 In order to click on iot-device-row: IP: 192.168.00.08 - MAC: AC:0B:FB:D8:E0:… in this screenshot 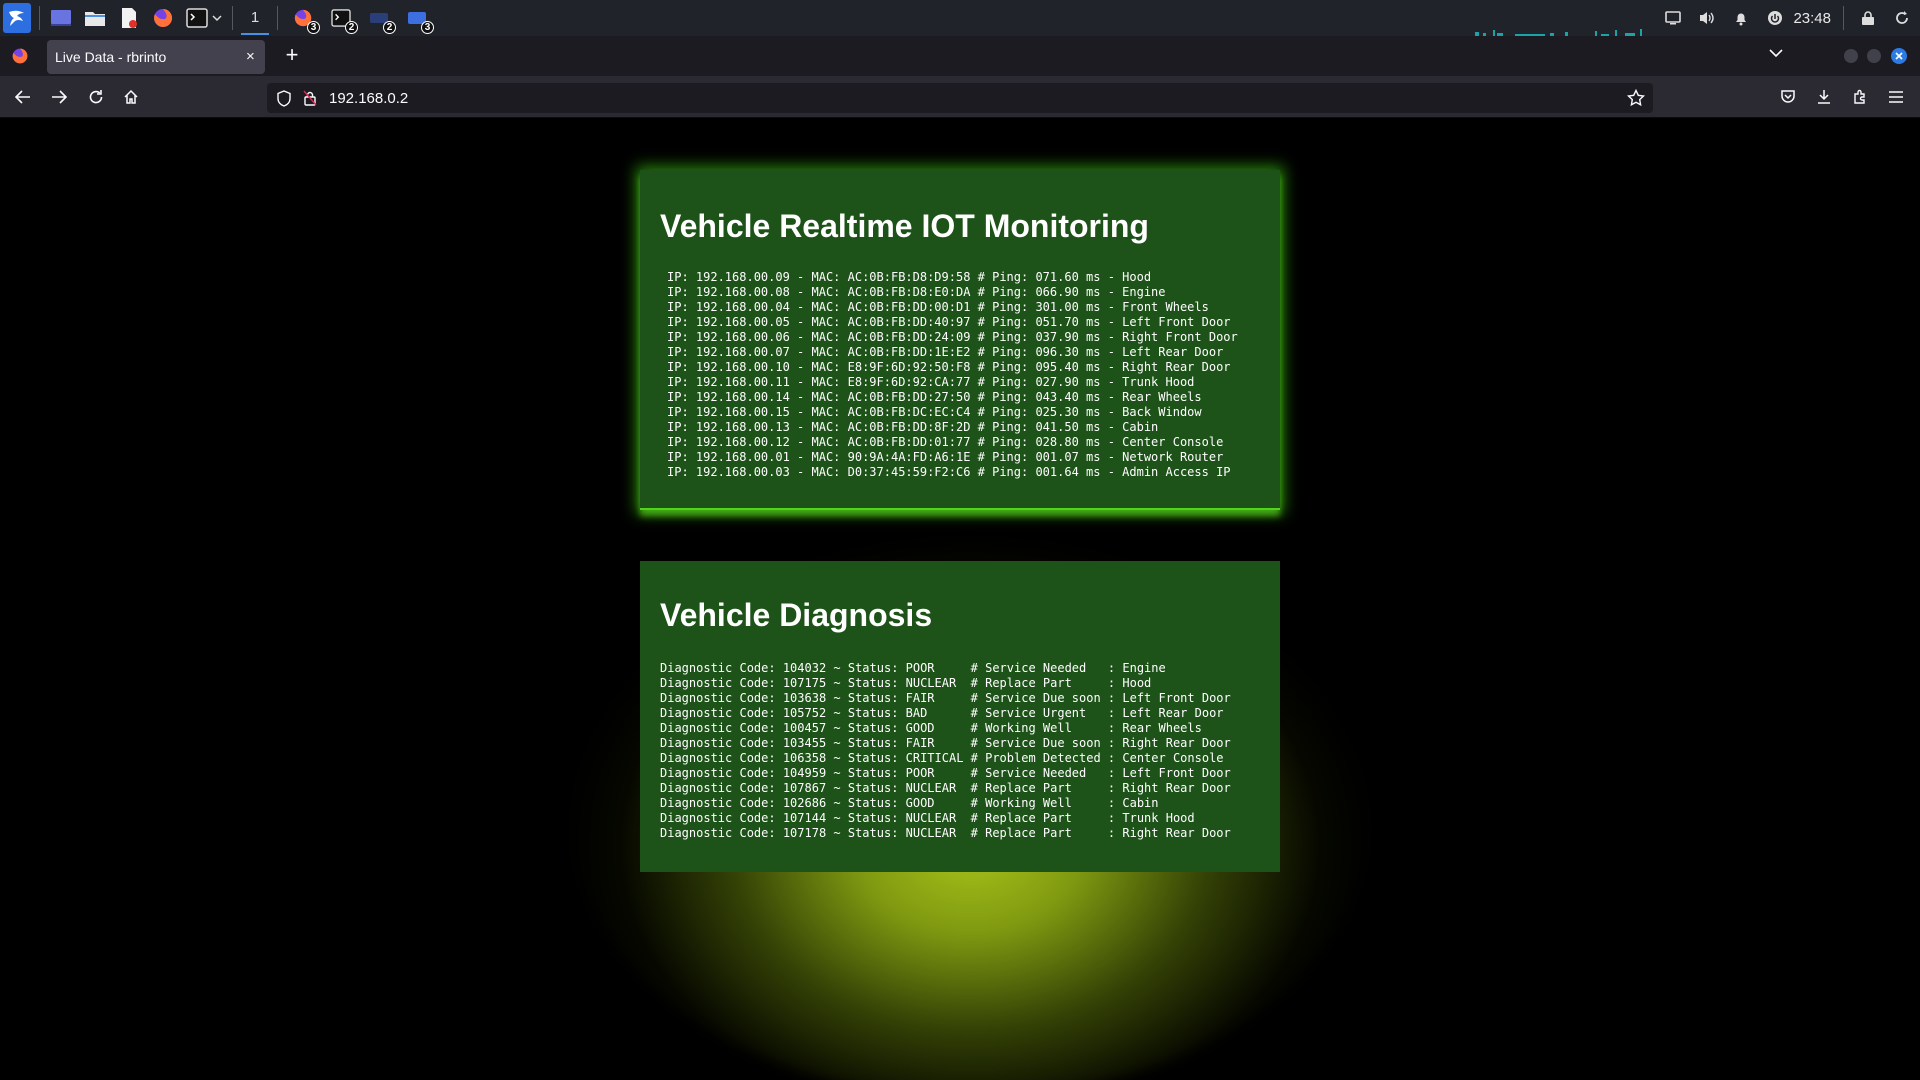, I will do `click(916, 292)`.